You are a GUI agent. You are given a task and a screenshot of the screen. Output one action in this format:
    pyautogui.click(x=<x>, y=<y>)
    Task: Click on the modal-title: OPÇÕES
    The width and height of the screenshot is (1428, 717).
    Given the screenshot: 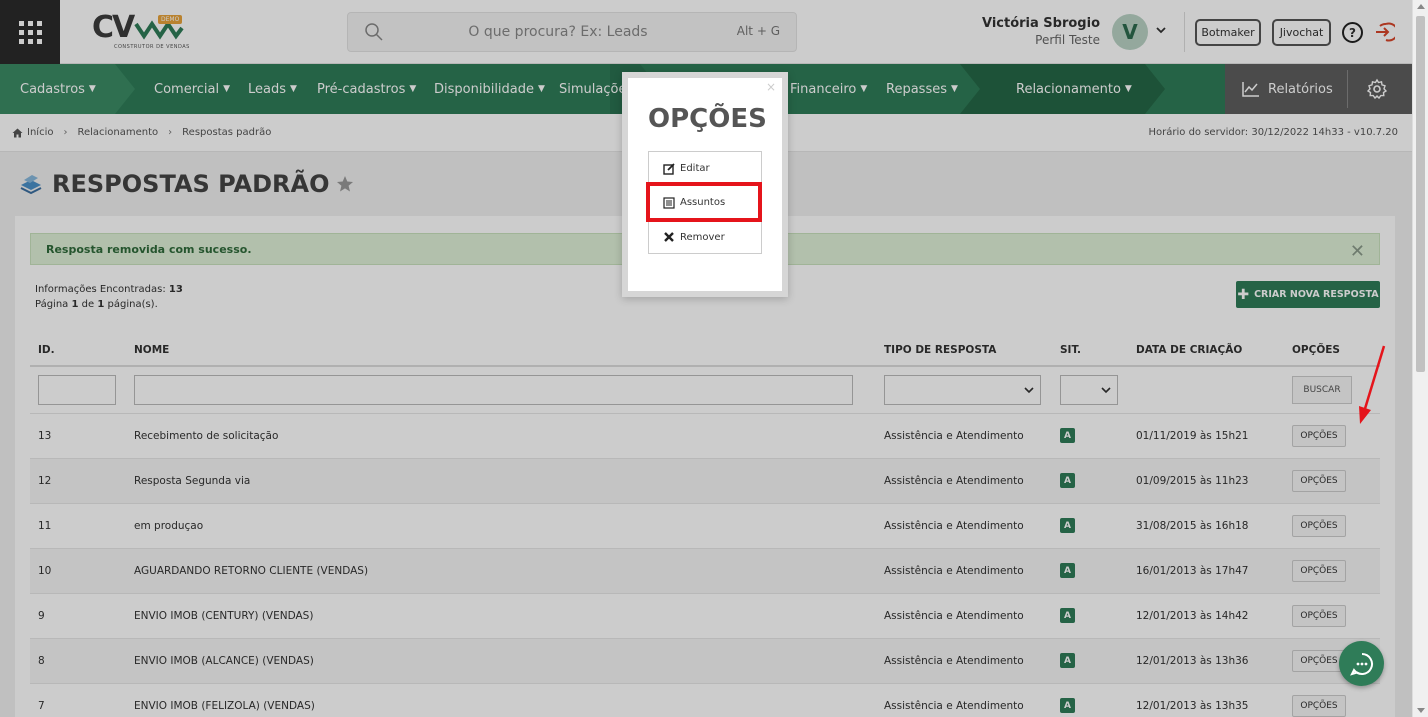 What is the action you would take?
    pyautogui.click(x=707, y=119)
    